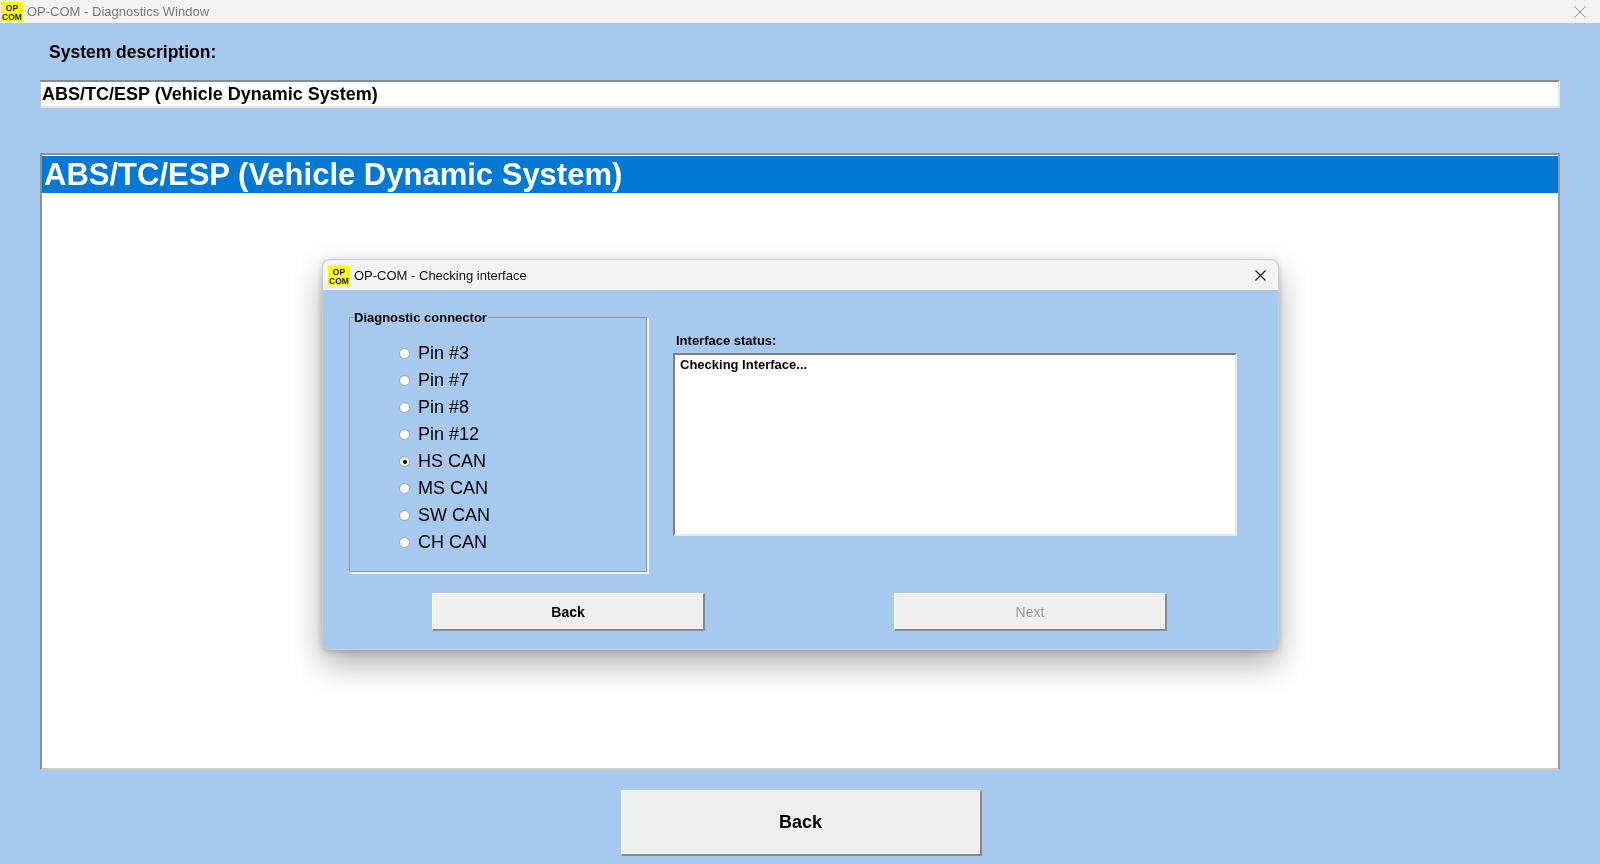  I want to click on window-title: OP-COM - Diagnostics Window, so click(119, 11).